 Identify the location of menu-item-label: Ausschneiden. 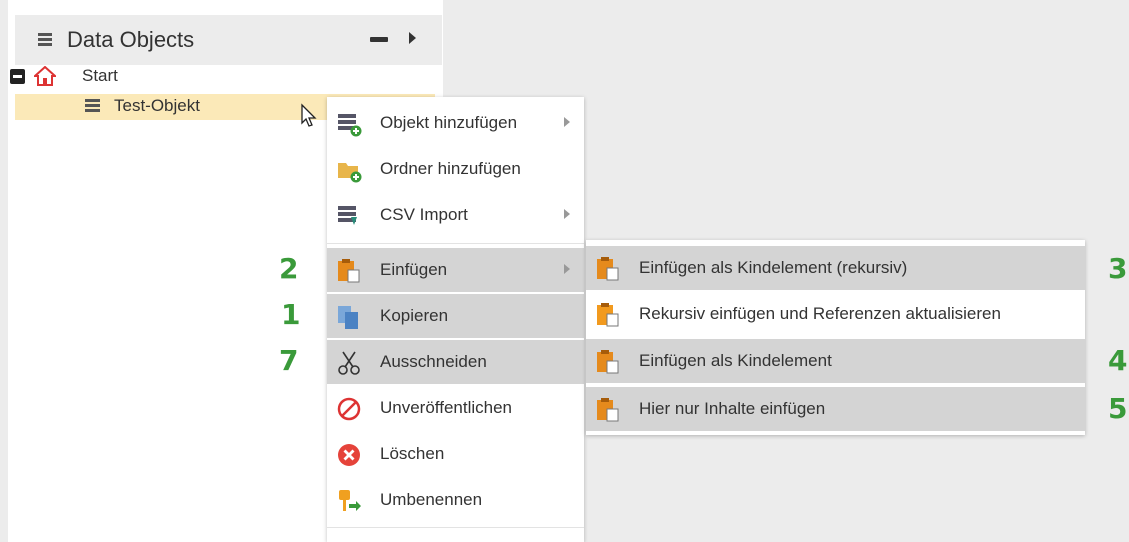
(433, 361).